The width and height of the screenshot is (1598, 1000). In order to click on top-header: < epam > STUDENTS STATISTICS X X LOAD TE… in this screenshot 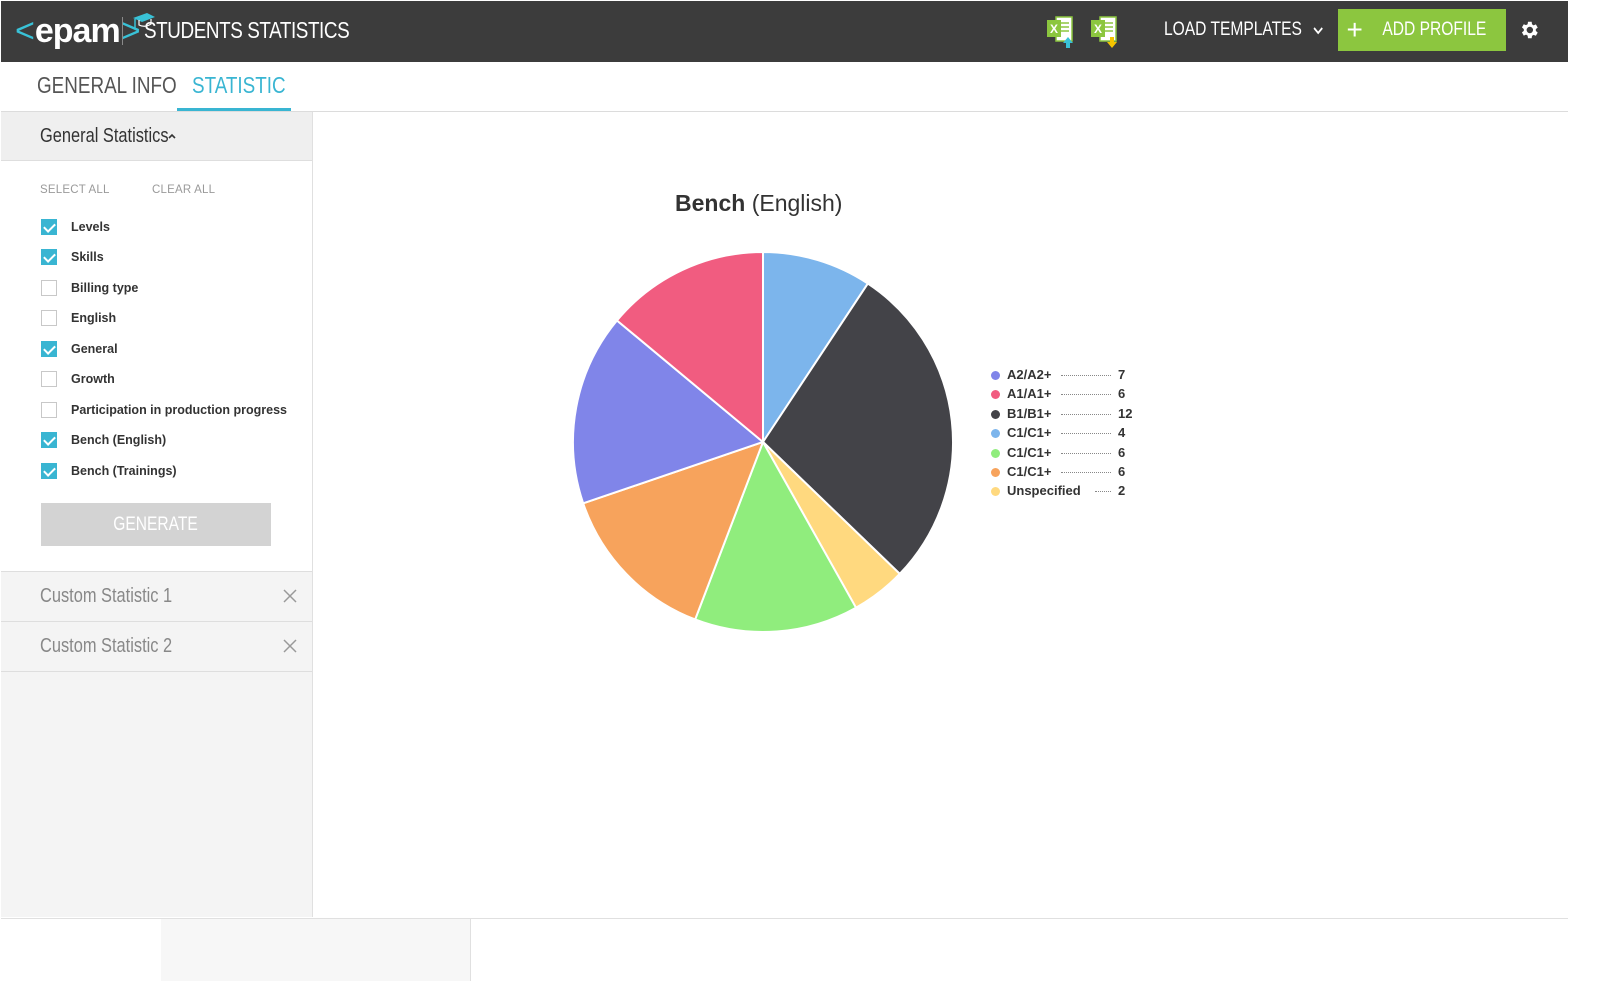, I will do `click(784, 31)`.